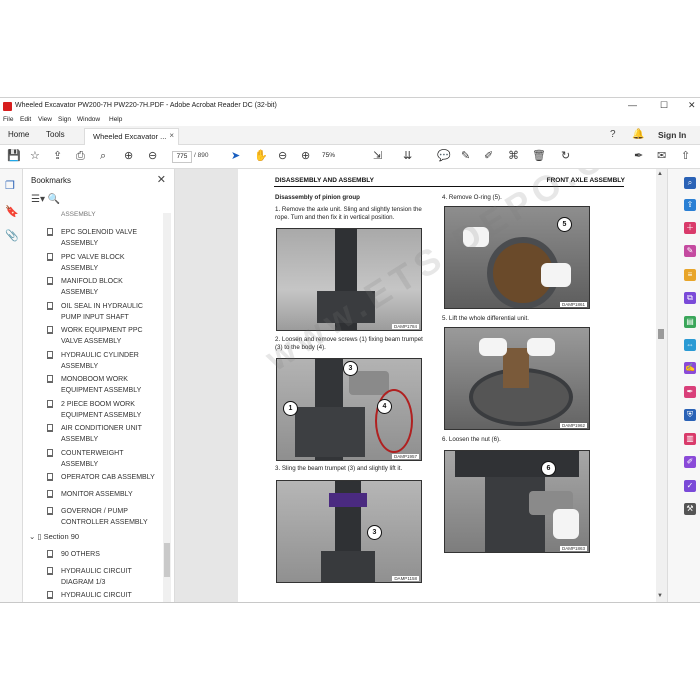  Describe the element at coordinates (573, 548) in the screenshot. I see `photo-caption: DAMP1863` at that location.